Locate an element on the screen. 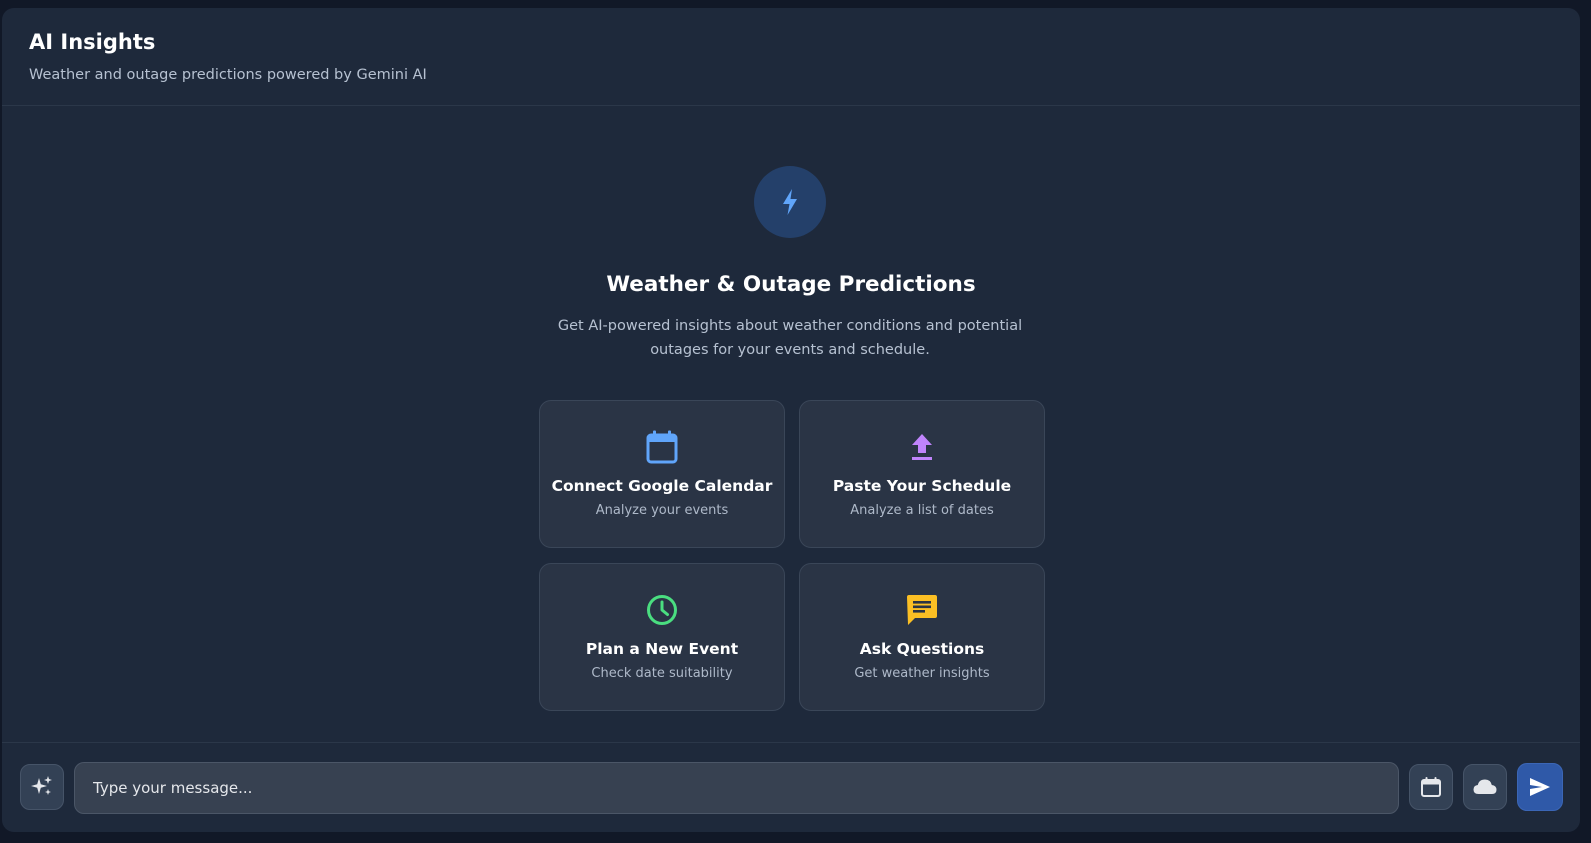 The image size is (1591, 843). lightning-bolt-icon is located at coordinates (790, 202).